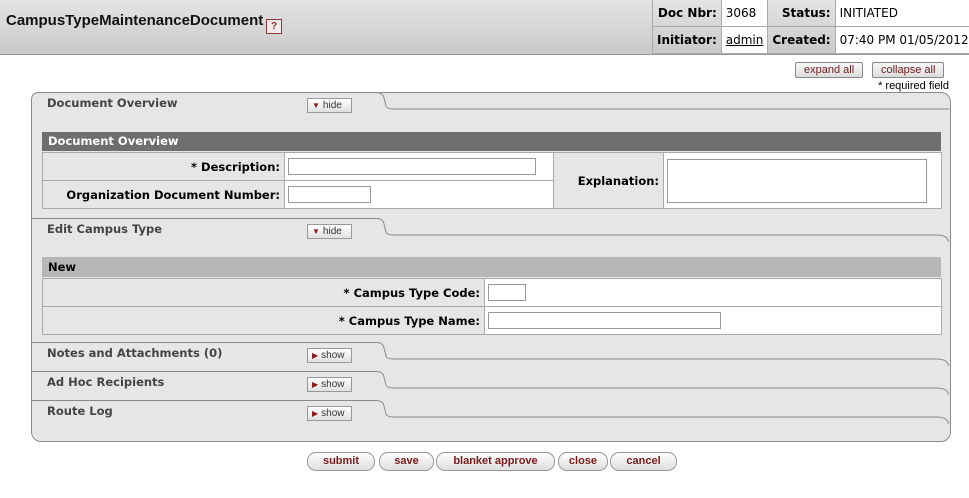 The width and height of the screenshot is (969, 498). I want to click on initiator-link: admin, so click(745, 40).